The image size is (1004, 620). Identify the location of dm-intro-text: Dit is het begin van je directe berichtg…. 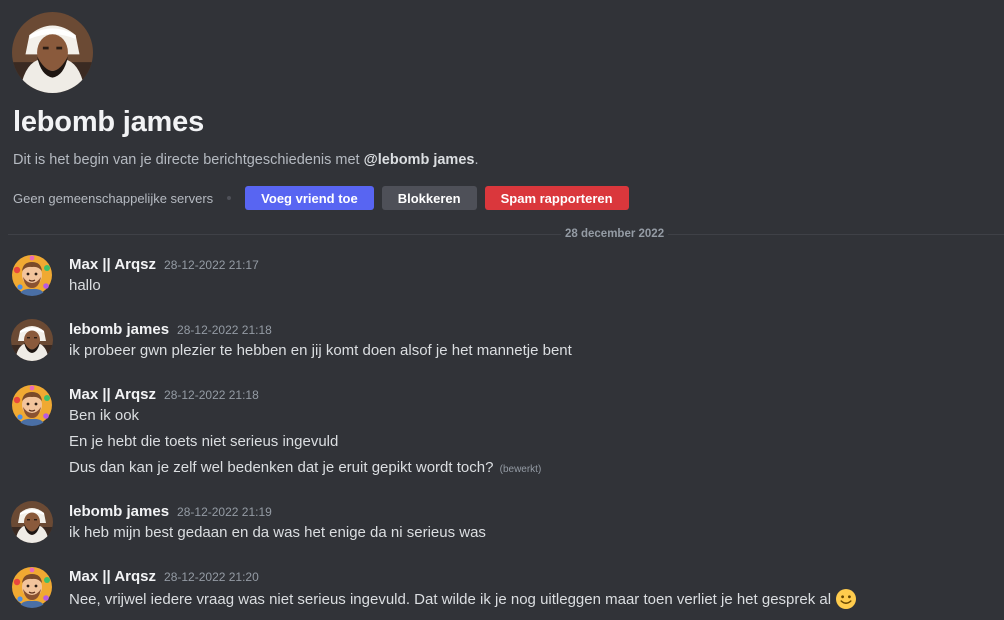
(245, 160).